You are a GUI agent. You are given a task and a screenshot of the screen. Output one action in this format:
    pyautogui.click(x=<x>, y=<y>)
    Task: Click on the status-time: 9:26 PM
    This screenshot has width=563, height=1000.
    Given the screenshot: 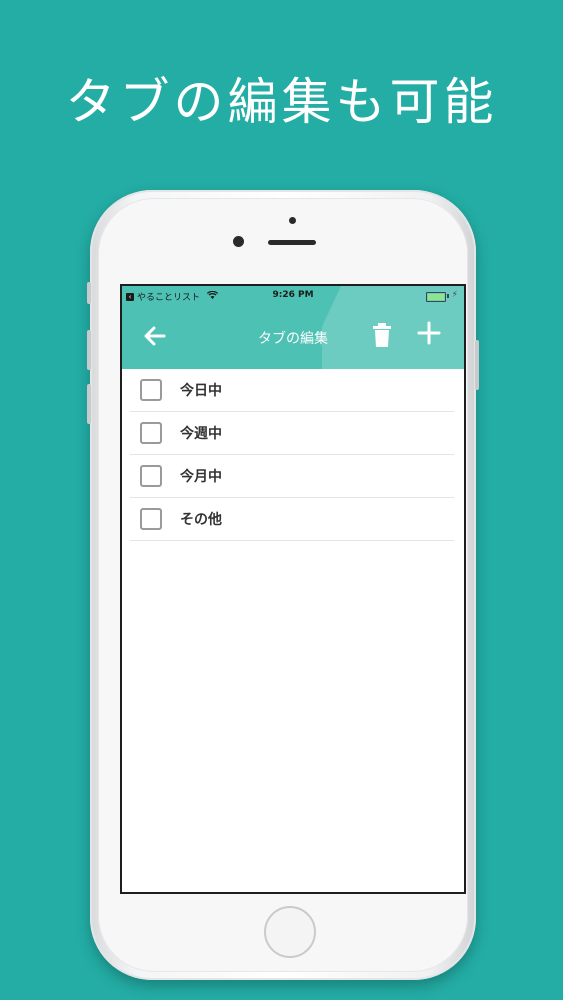 What is the action you would take?
    pyautogui.click(x=293, y=295)
    